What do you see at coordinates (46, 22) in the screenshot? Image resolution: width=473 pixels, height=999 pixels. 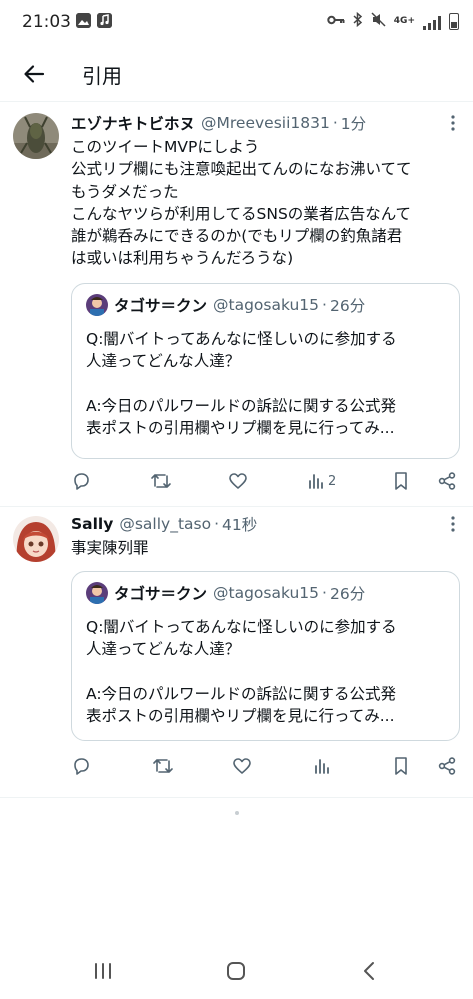 I see `status-time: 21:03` at bounding box center [46, 22].